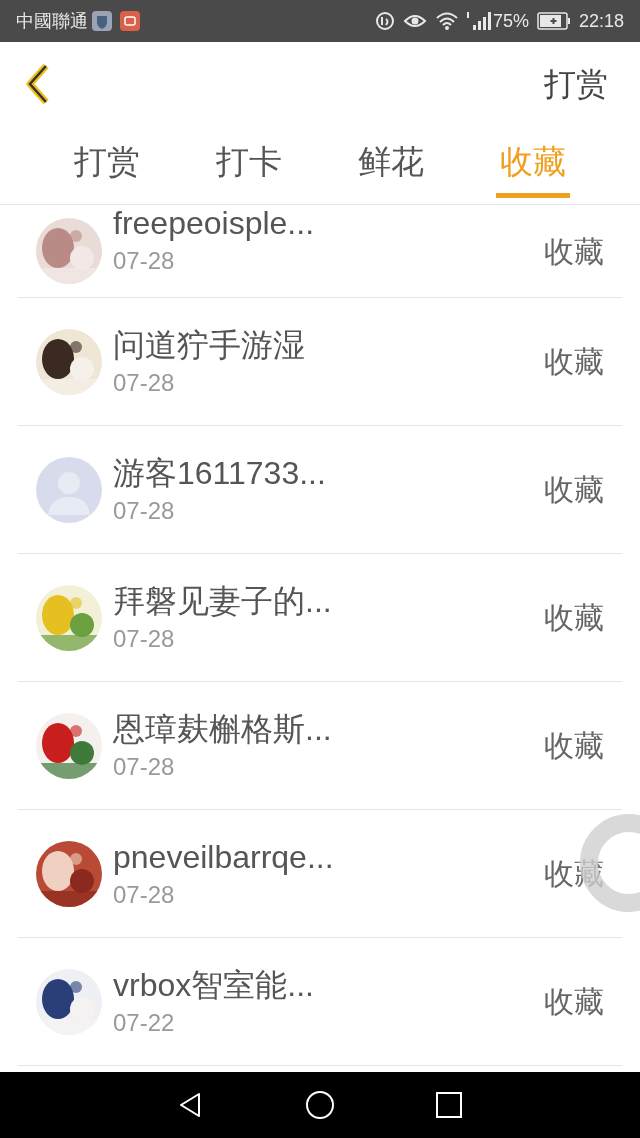 The height and width of the screenshot is (1138, 640). I want to click on carrier-name: 中國聯通, so click(52, 21).